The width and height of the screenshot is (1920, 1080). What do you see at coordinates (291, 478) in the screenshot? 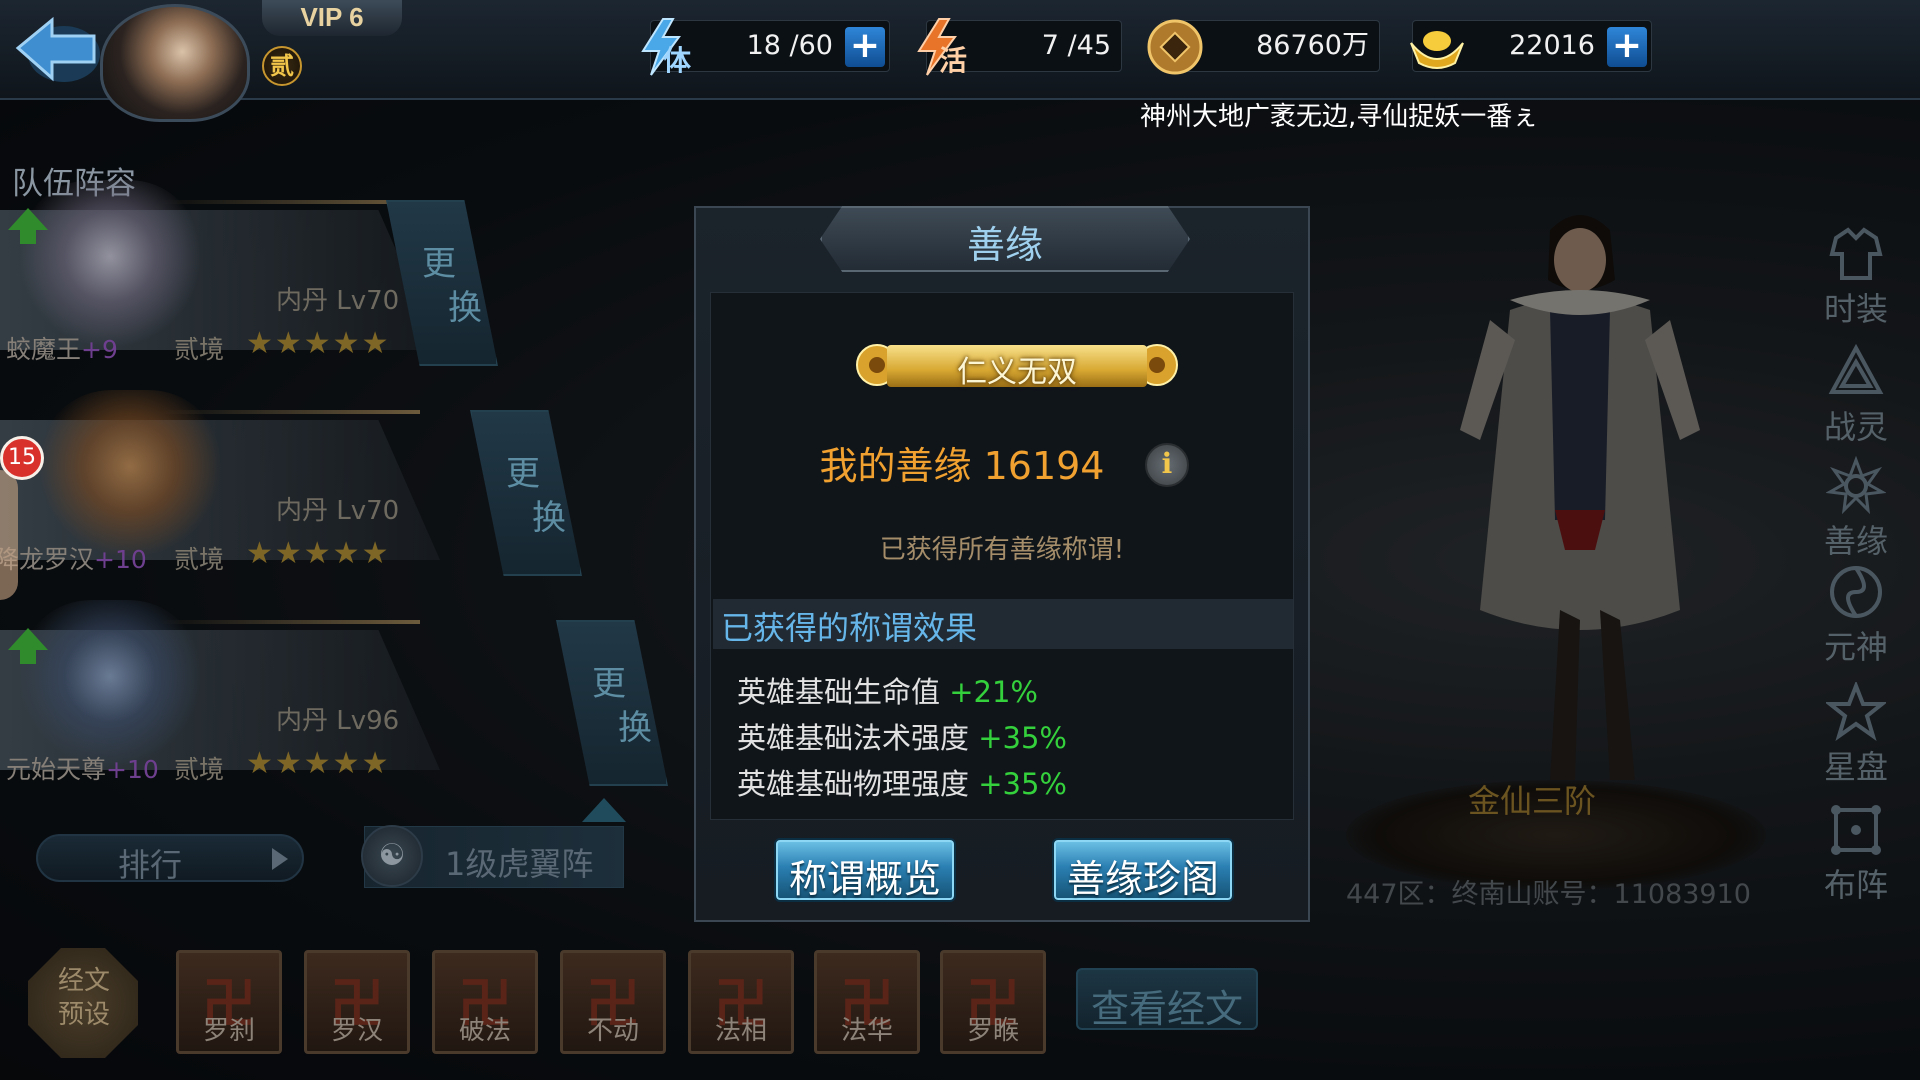
I see `hero-row: 内丹 Lv70 降龙罗汉+10 贰境 ★★★★★ 更 换` at bounding box center [291, 478].